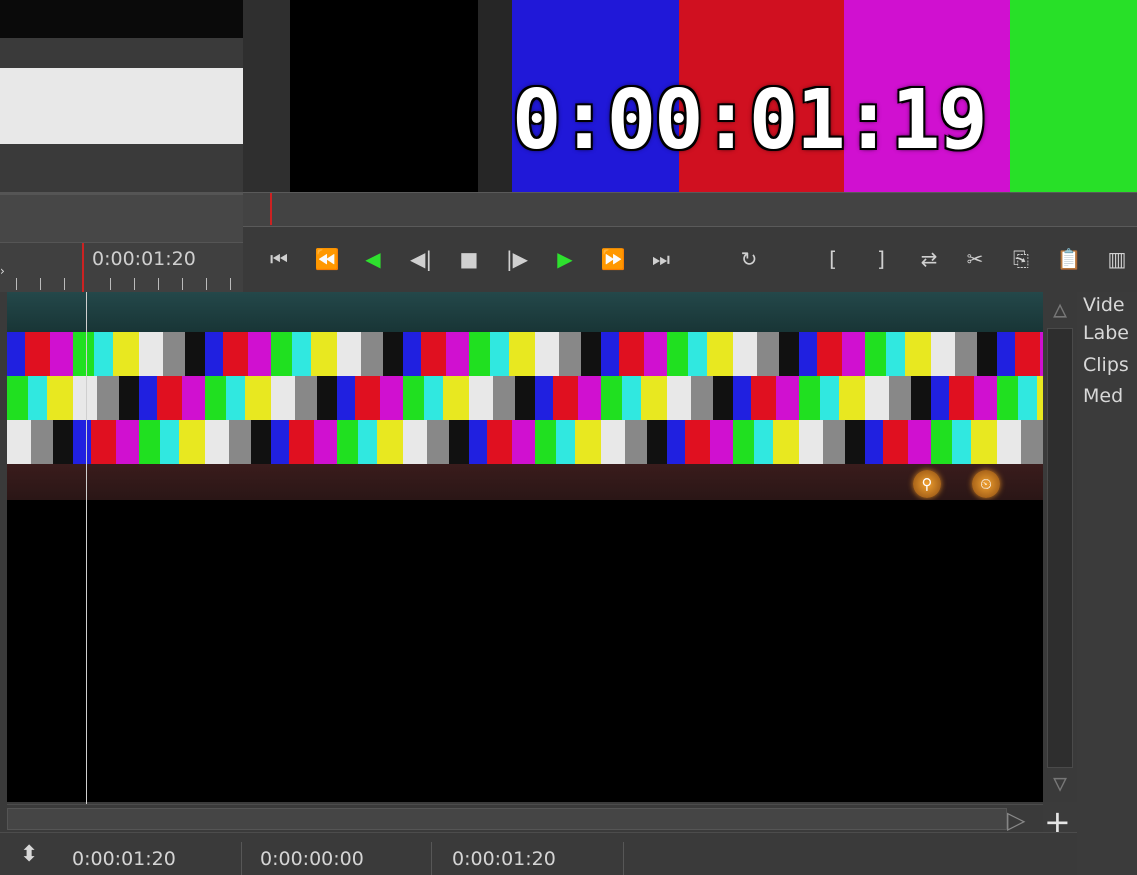 Image resolution: width=1137 pixels, height=875 pixels. Describe the element at coordinates (271, 209) in the screenshot. I see `scrub-position-marker` at that location.